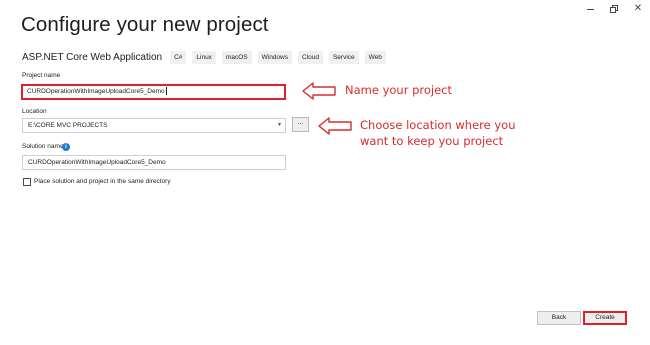 The height and width of the screenshot is (345, 650). What do you see at coordinates (145, 24) in the screenshot?
I see `page-title: Configure your new project` at bounding box center [145, 24].